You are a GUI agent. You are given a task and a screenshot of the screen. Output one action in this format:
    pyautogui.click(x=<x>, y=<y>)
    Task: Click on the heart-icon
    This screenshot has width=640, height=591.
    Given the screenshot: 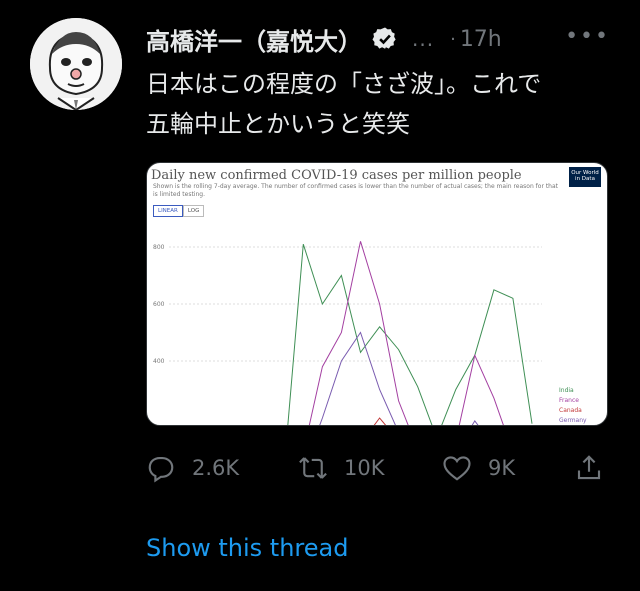 What is the action you would take?
    pyautogui.click(x=457, y=468)
    